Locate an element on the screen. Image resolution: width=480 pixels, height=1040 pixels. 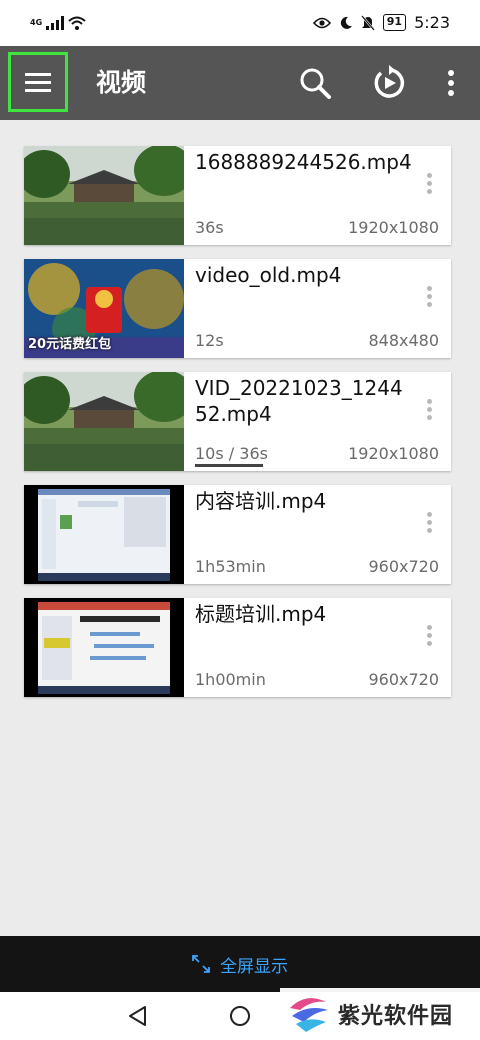
video-duration: 10s / 36s is located at coordinates (231, 453).